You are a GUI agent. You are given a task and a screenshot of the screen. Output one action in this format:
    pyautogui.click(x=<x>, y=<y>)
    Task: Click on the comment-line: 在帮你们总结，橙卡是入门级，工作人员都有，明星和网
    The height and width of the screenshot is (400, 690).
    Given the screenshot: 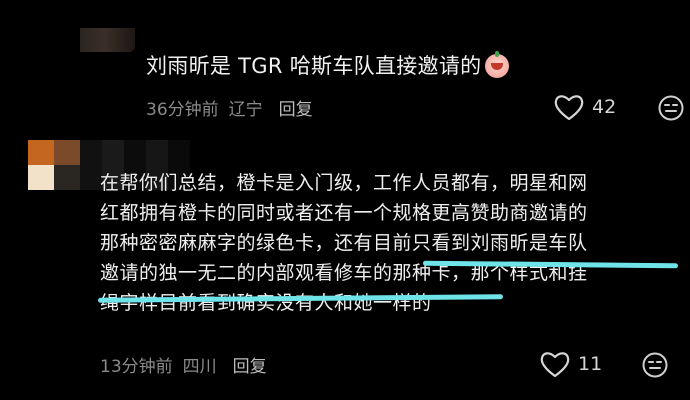 What is the action you would take?
    pyautogui.click(x=344, y=183)
    